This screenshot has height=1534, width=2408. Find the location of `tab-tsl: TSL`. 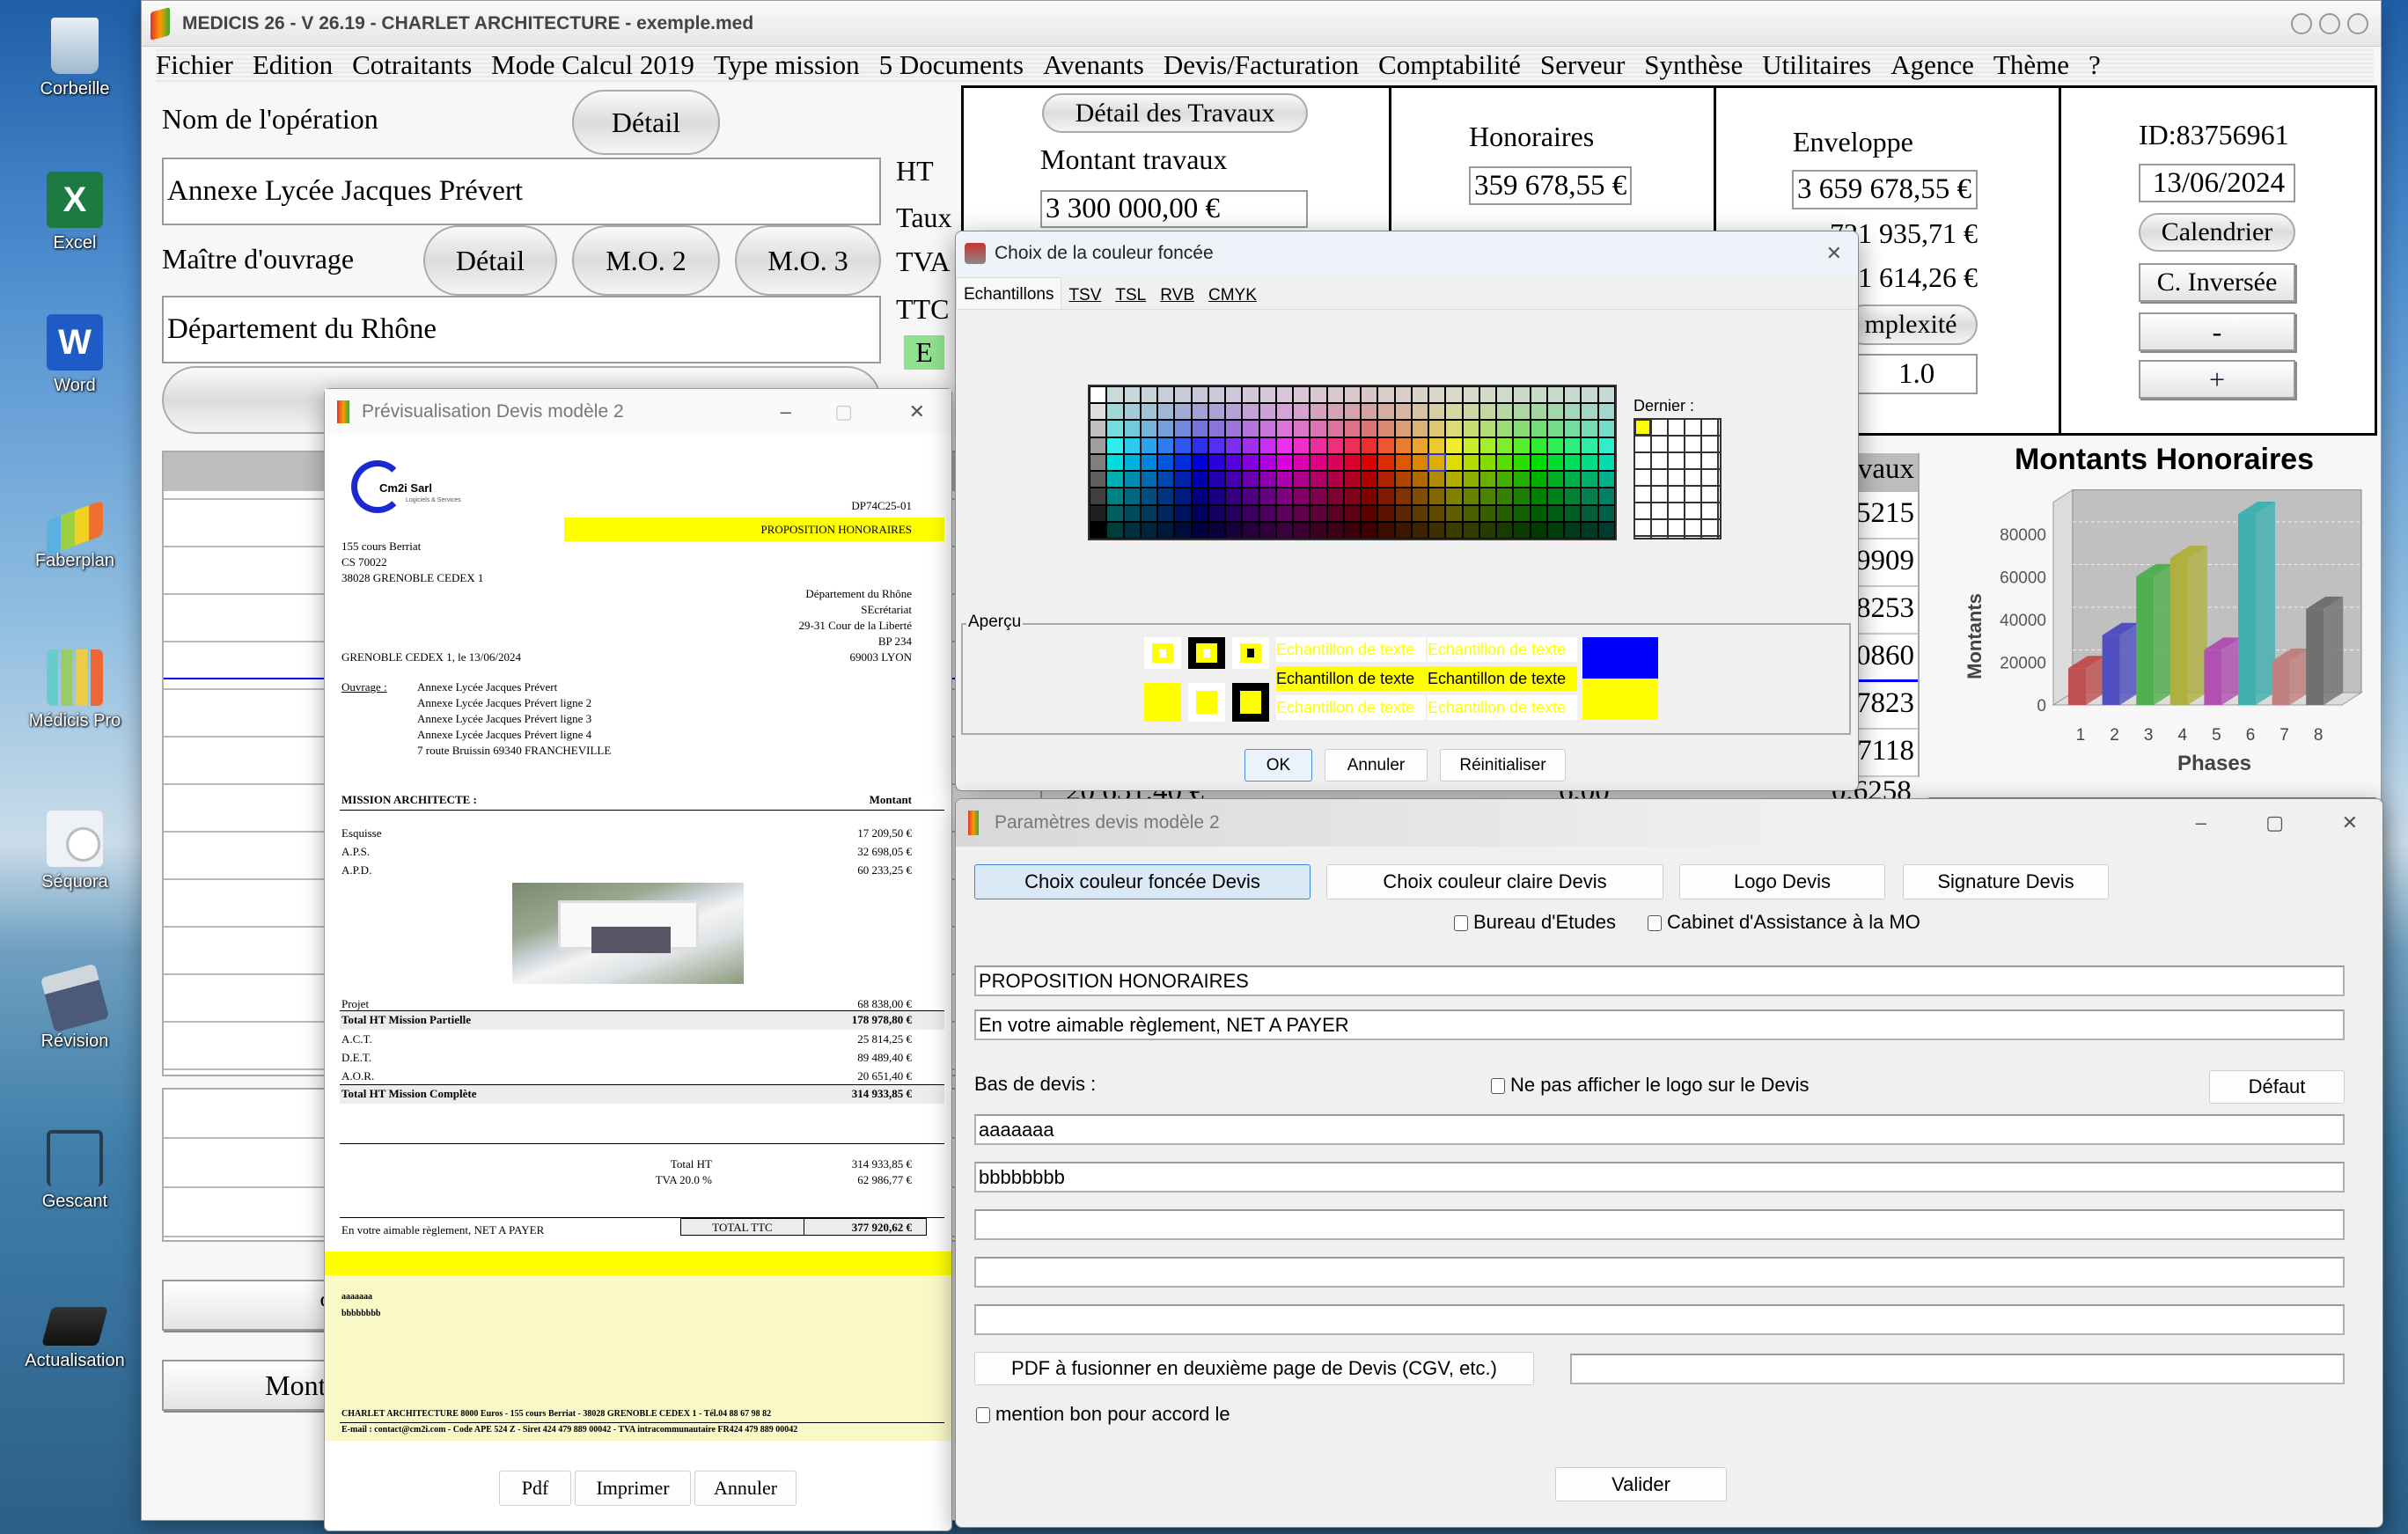

tab-tsl: TSL is located at coordinates (1130, 293).